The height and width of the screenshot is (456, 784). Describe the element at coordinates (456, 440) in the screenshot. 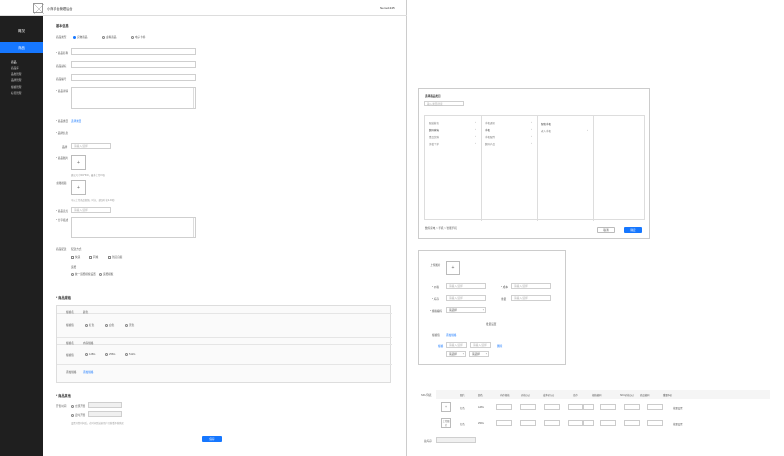

I see `total-stock-input` at that location.